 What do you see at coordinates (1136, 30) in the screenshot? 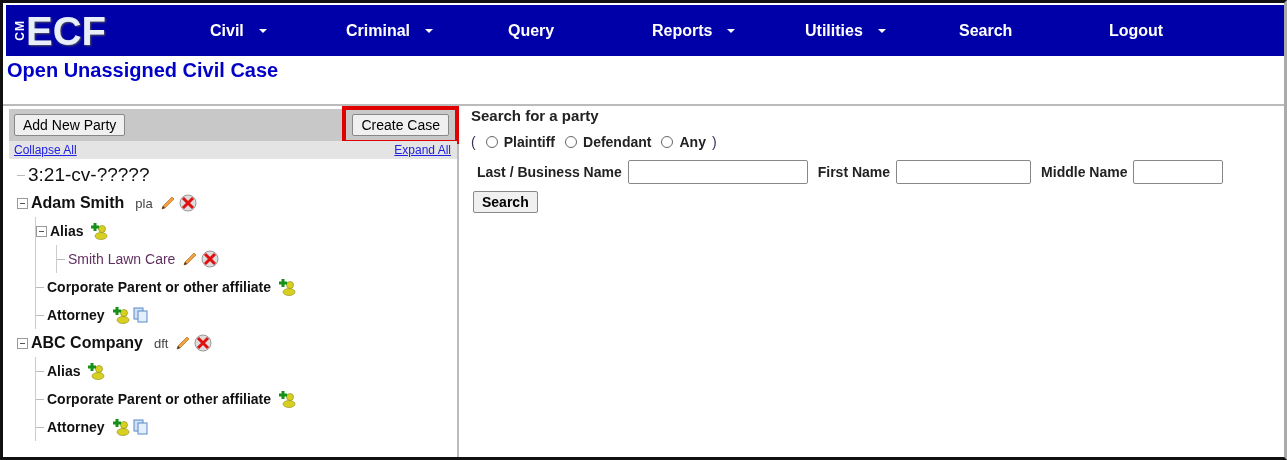
I see `nav-menu-item: Logout` at bounding box center [1136, 30].